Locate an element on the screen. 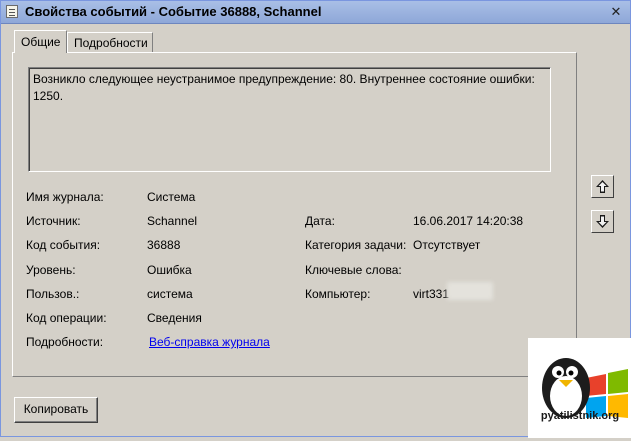  opcode-label: Код операции: is located at coordinates (66, 318).